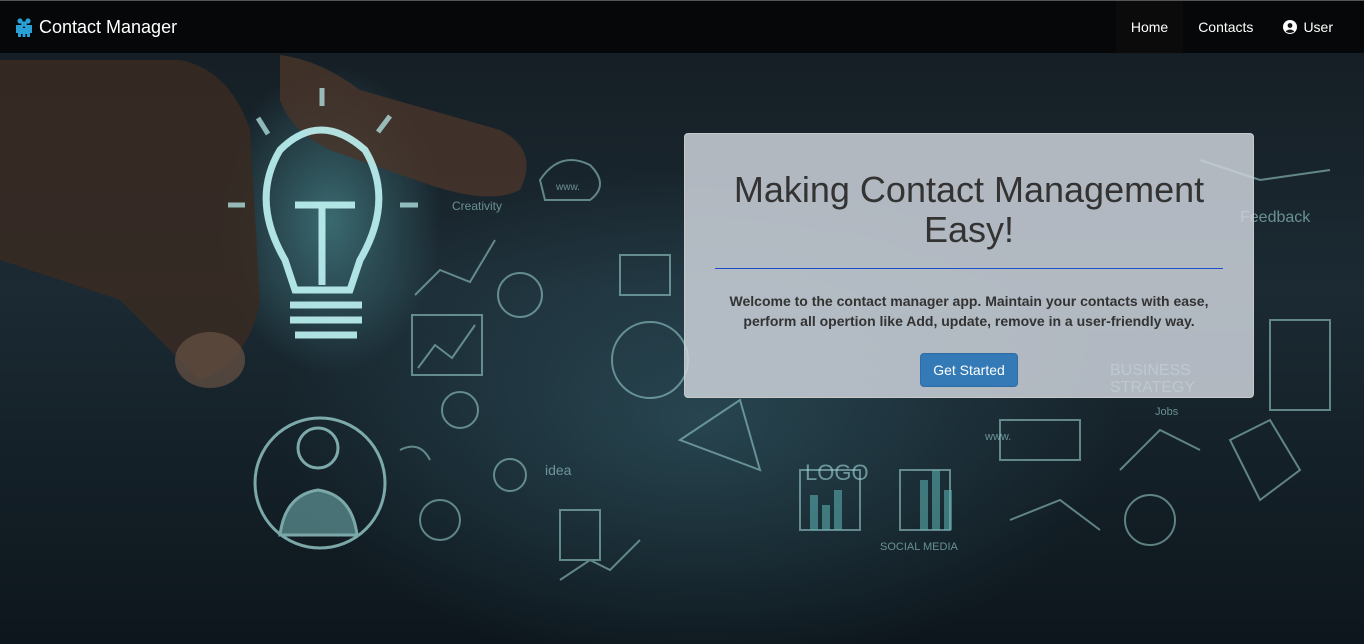  Describe the element at coordinates (919, 547) in the screenshot. I see `svg-text: SOCIAL MEDIA` at that location.